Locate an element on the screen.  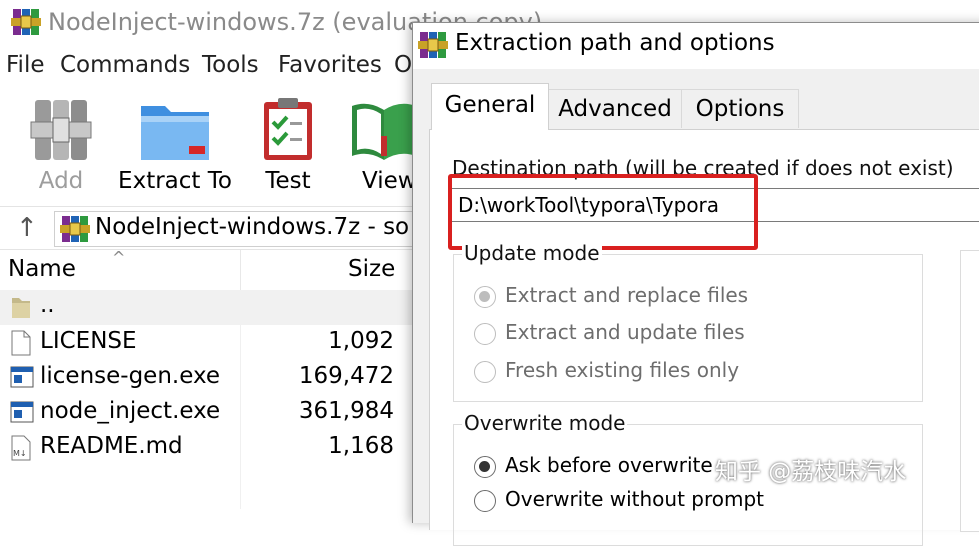
extract-to-button: Extract To is located at coordinates (175, 146).